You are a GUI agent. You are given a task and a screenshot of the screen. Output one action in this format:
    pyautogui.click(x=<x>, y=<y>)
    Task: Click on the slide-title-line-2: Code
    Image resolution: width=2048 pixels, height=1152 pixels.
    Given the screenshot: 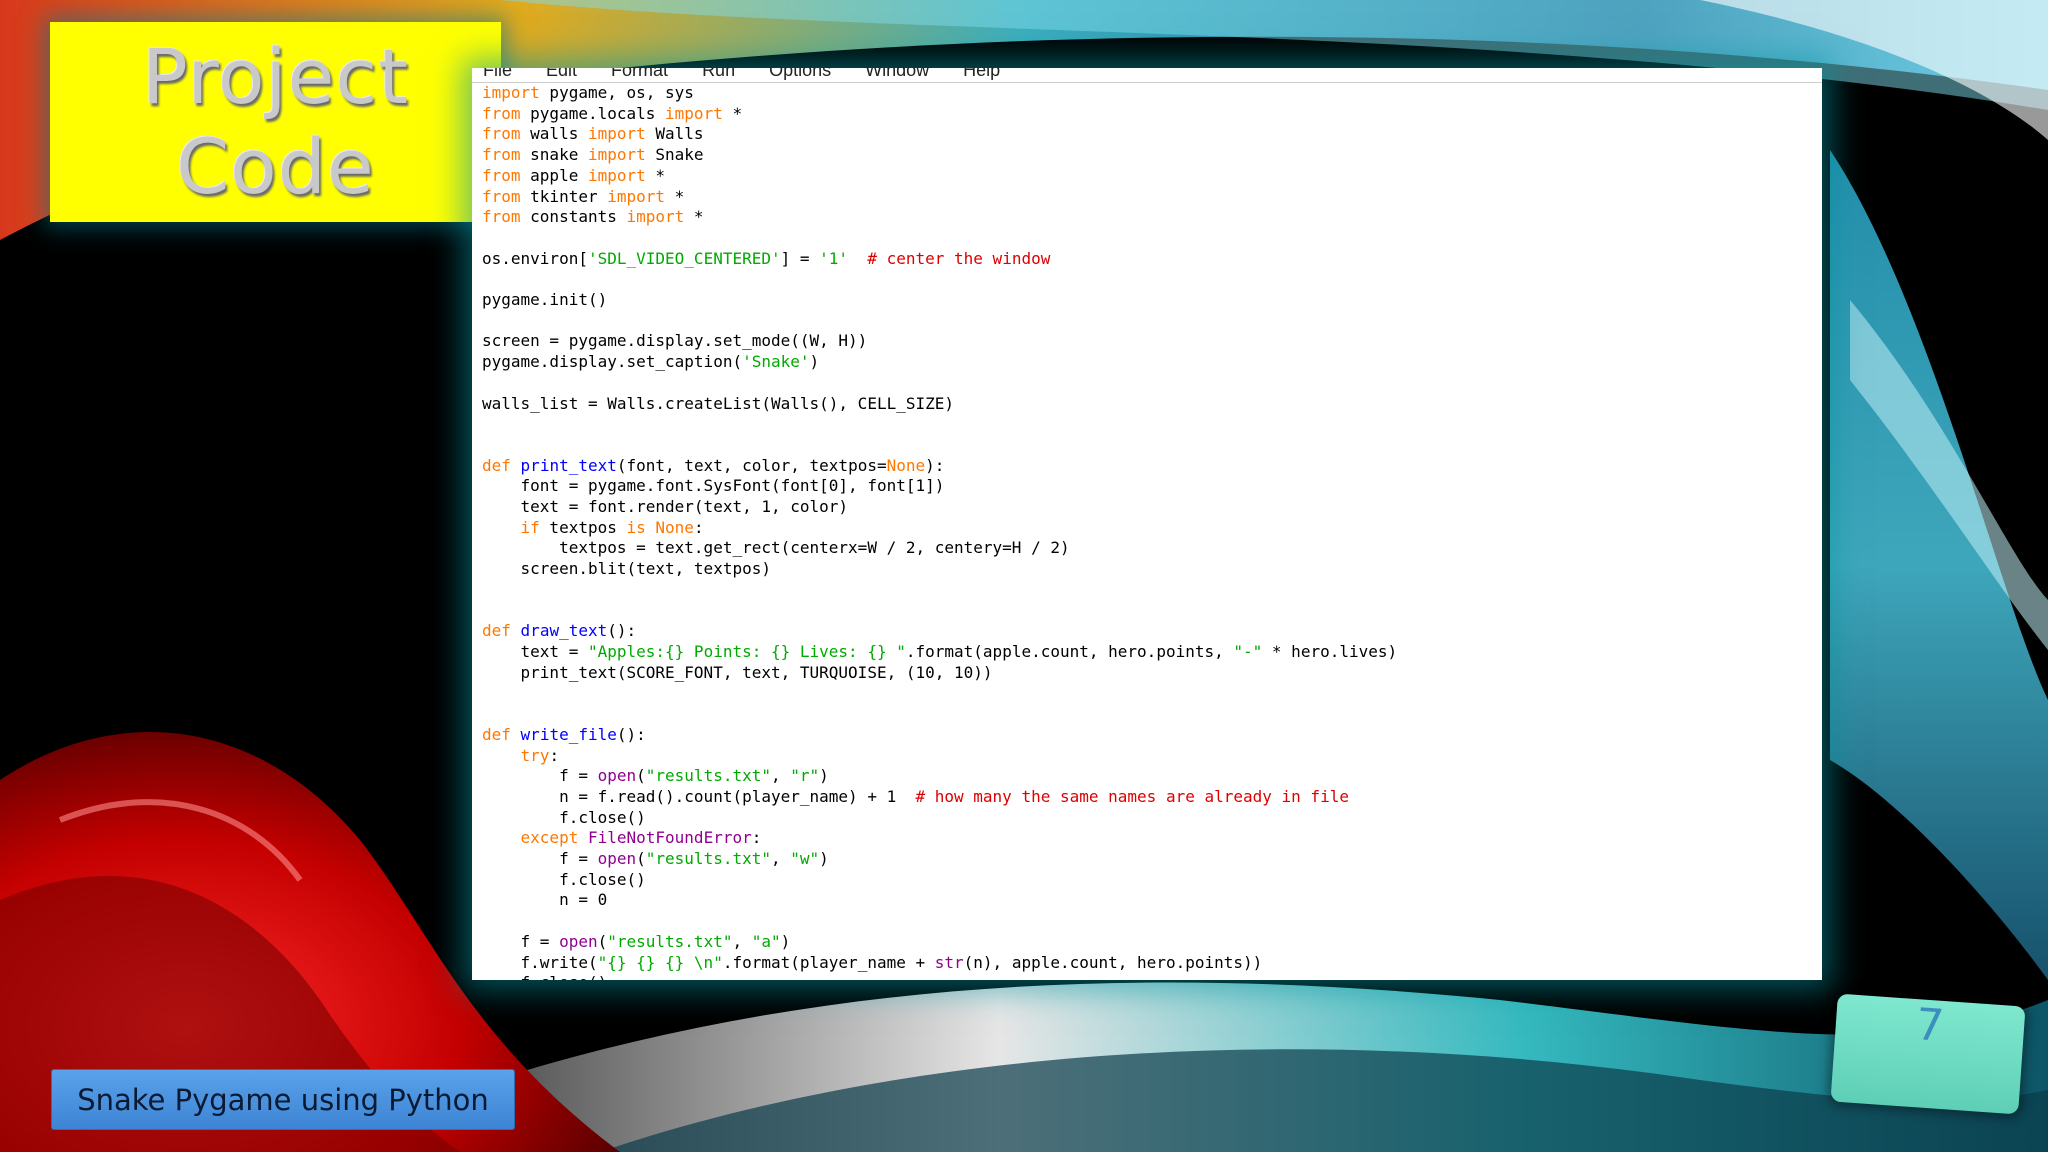 What is the action you would take?
    pyautogui.click(x=275, y=166)
    